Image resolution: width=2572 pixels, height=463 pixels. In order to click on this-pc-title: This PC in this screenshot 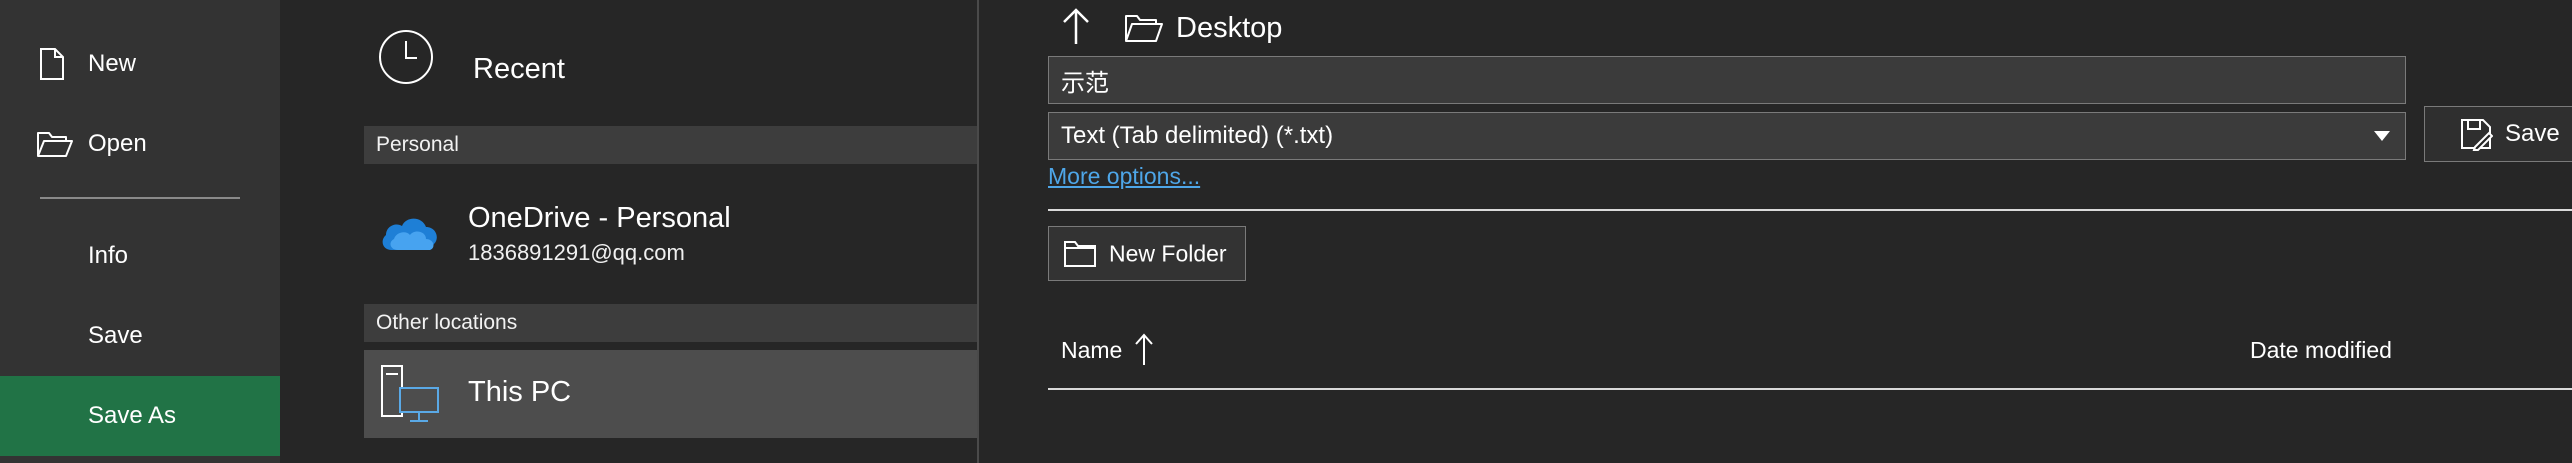, I will do `click(520, 392)`.